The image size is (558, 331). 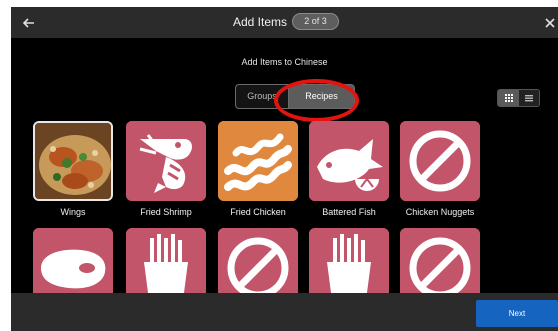 I want to click on wings-food-image, so click(x=73, y=161).